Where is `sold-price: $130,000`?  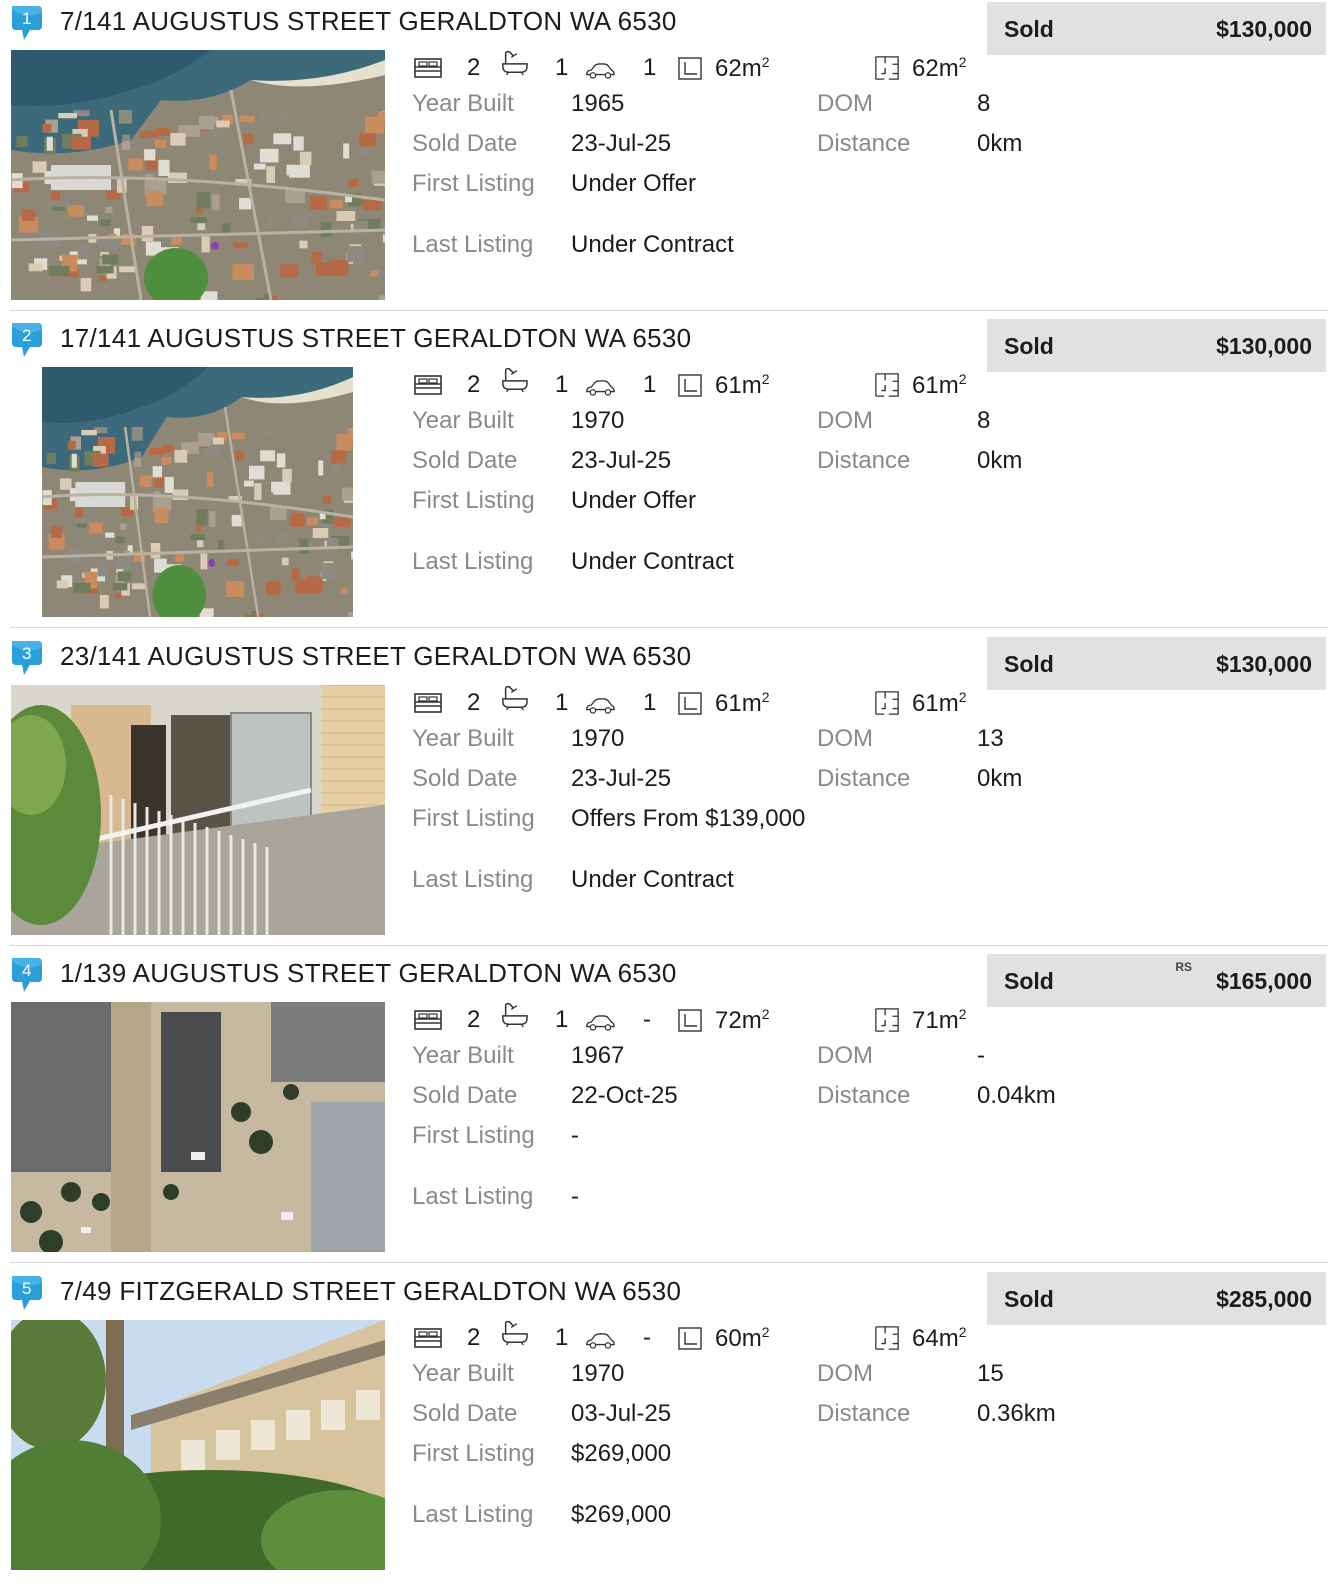
sold-price: $130,000 is located at coordinates (1264, 29).